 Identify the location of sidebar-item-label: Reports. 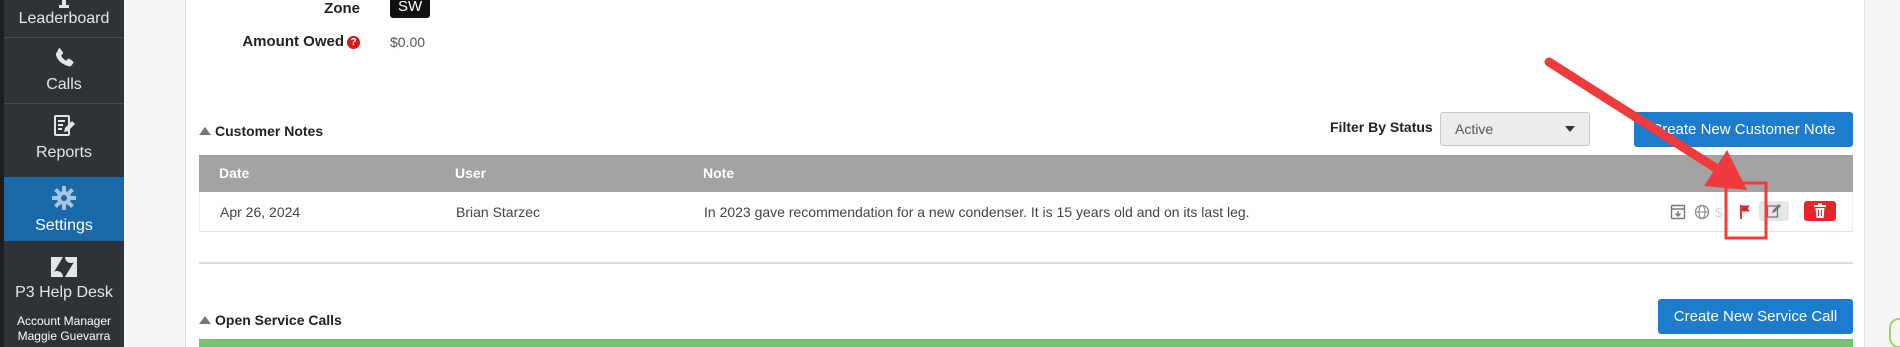
(64, 152).